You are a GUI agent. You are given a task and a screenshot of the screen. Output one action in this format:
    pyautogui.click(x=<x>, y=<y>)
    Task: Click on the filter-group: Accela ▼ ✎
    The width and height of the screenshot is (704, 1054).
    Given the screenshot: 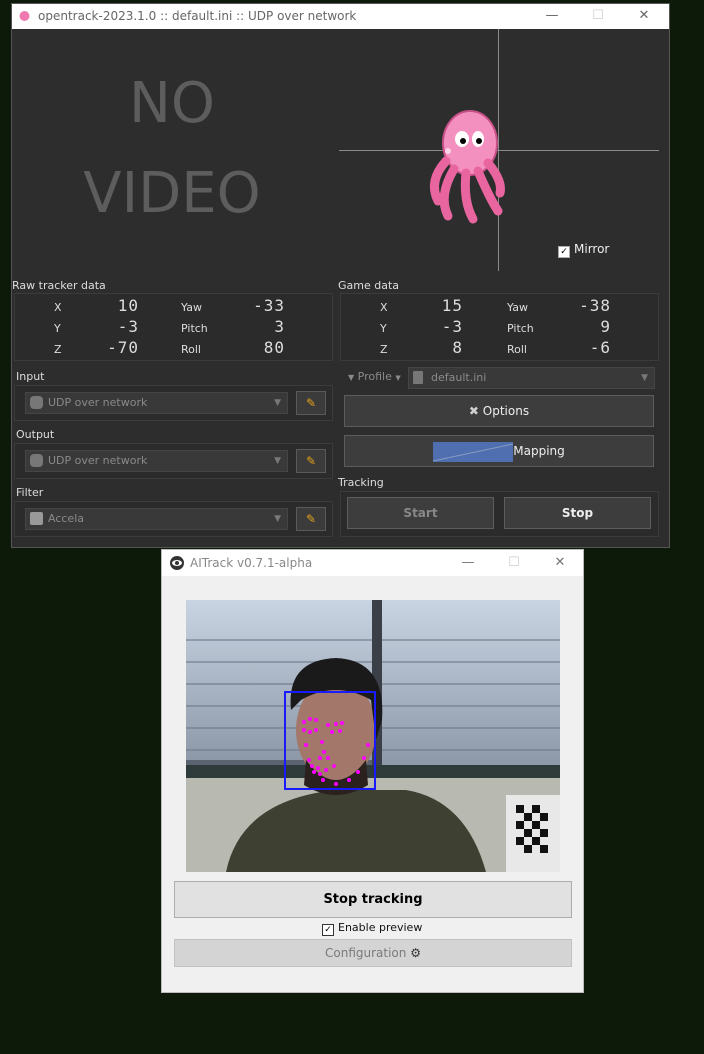 What is the action you would take?
    pyautogui.click(x=173, y=519)
    